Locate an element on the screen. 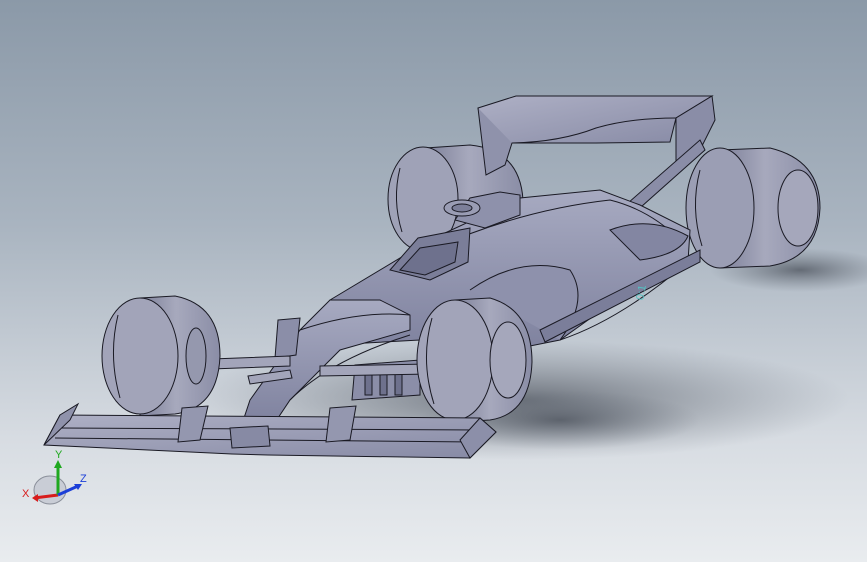 This screenshot has width=867, height=562. triad-z-label: Z is located at coordinates (83, 479).